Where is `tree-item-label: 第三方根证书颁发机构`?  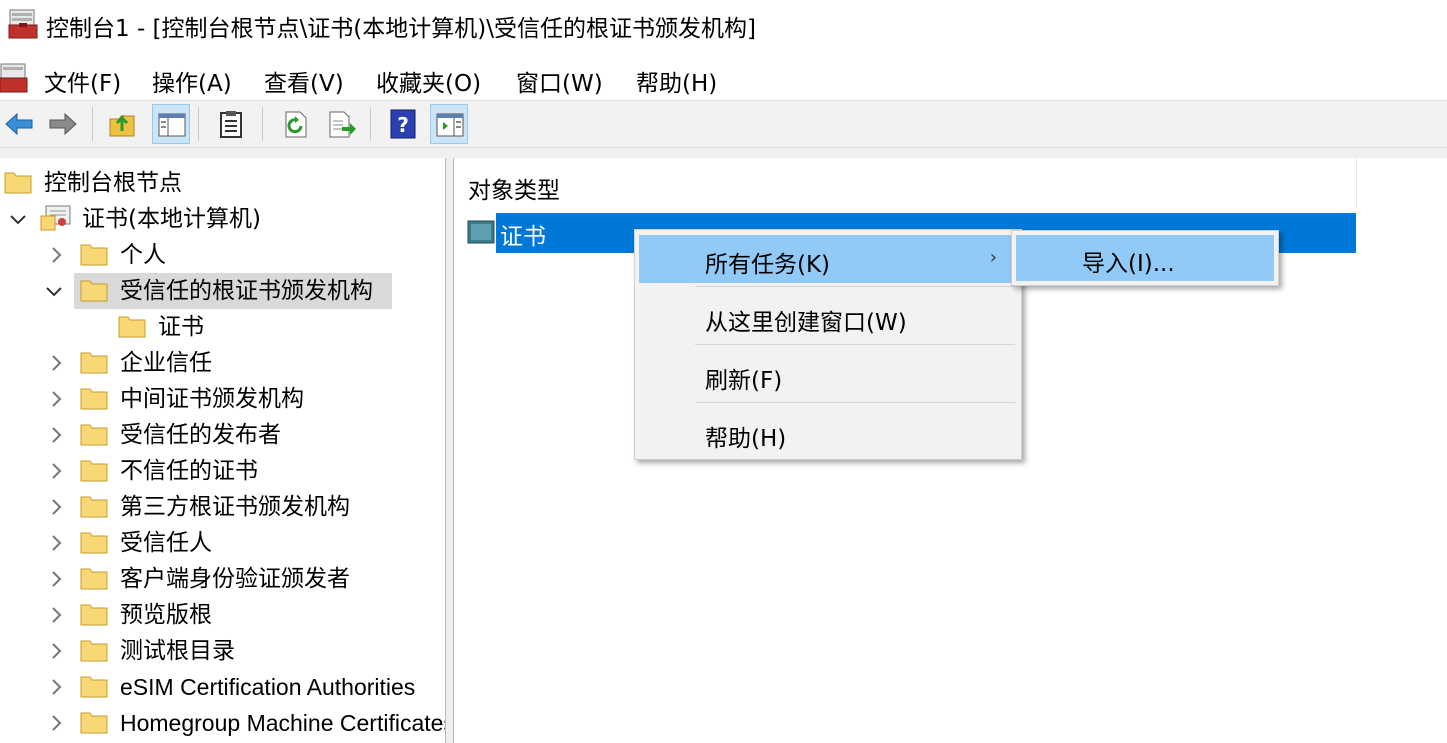 tree-item-label: 第三方根证书颁发机构 is located at coordinates (235, 507).